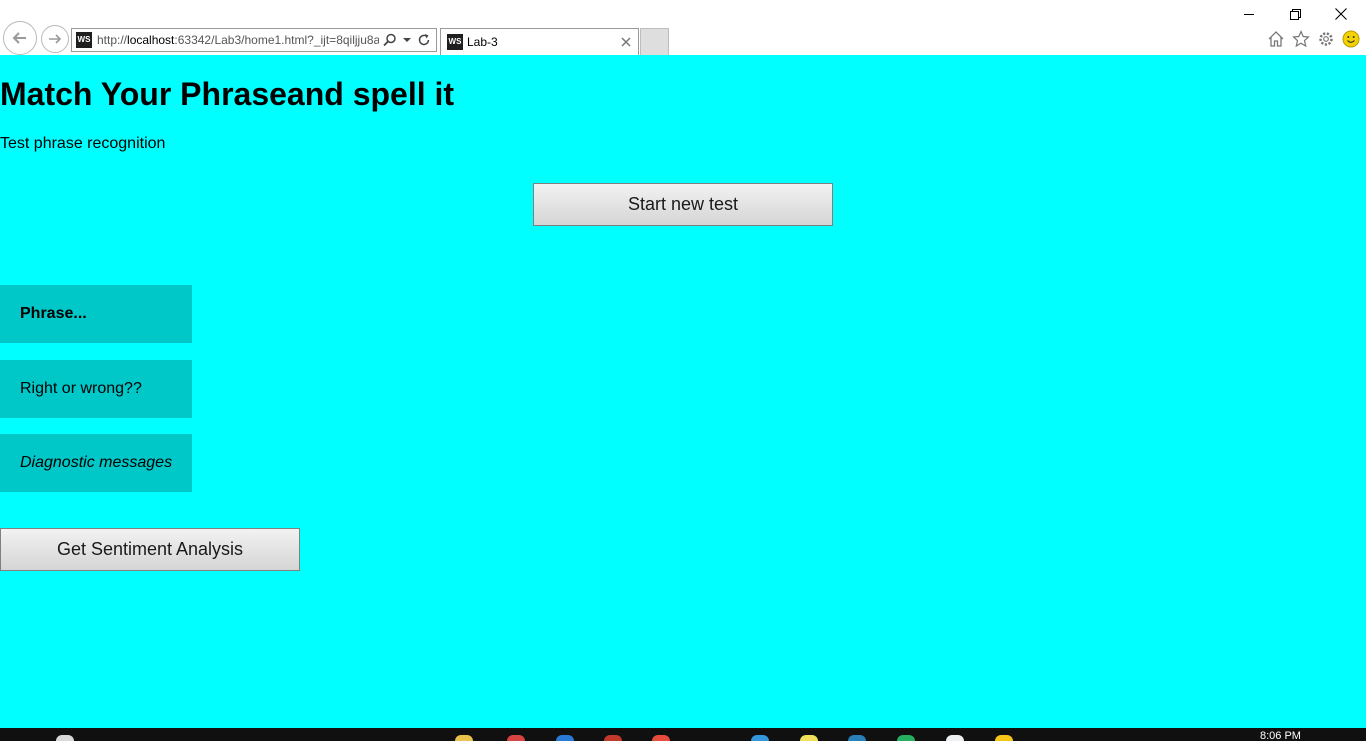  Describe the element at coordinates (683, 204) in the screenshot. I see `start-new-test-button: Start new test` at that location.